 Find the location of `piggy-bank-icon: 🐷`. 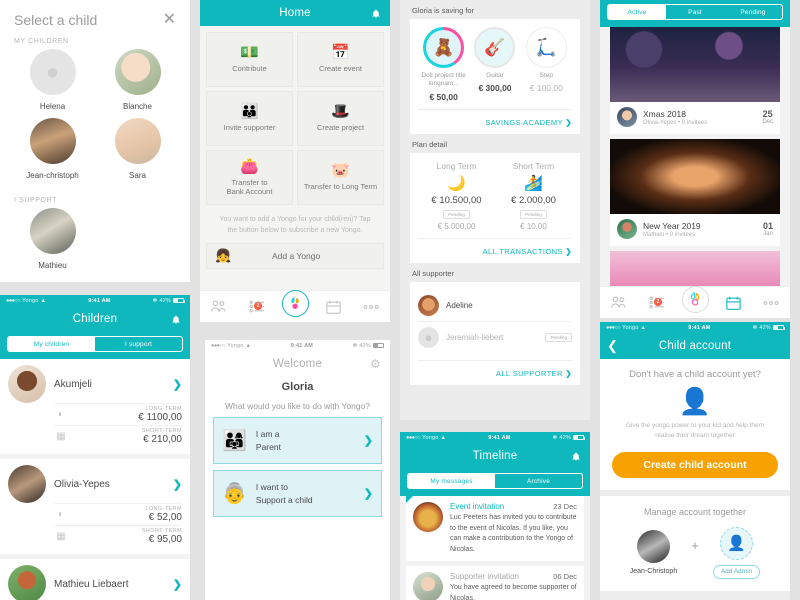

piggy-bank-icon: 🐷 is located at coordinates (340, 171).